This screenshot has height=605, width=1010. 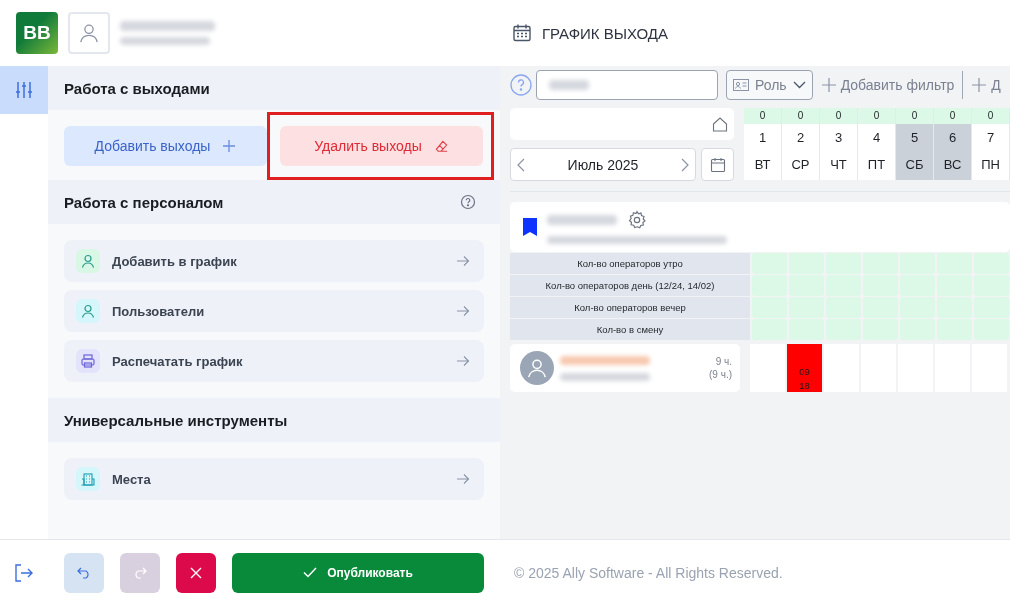 I want to click on delete-shifts-button: Удалить выходы, so click(x=381, y=146).